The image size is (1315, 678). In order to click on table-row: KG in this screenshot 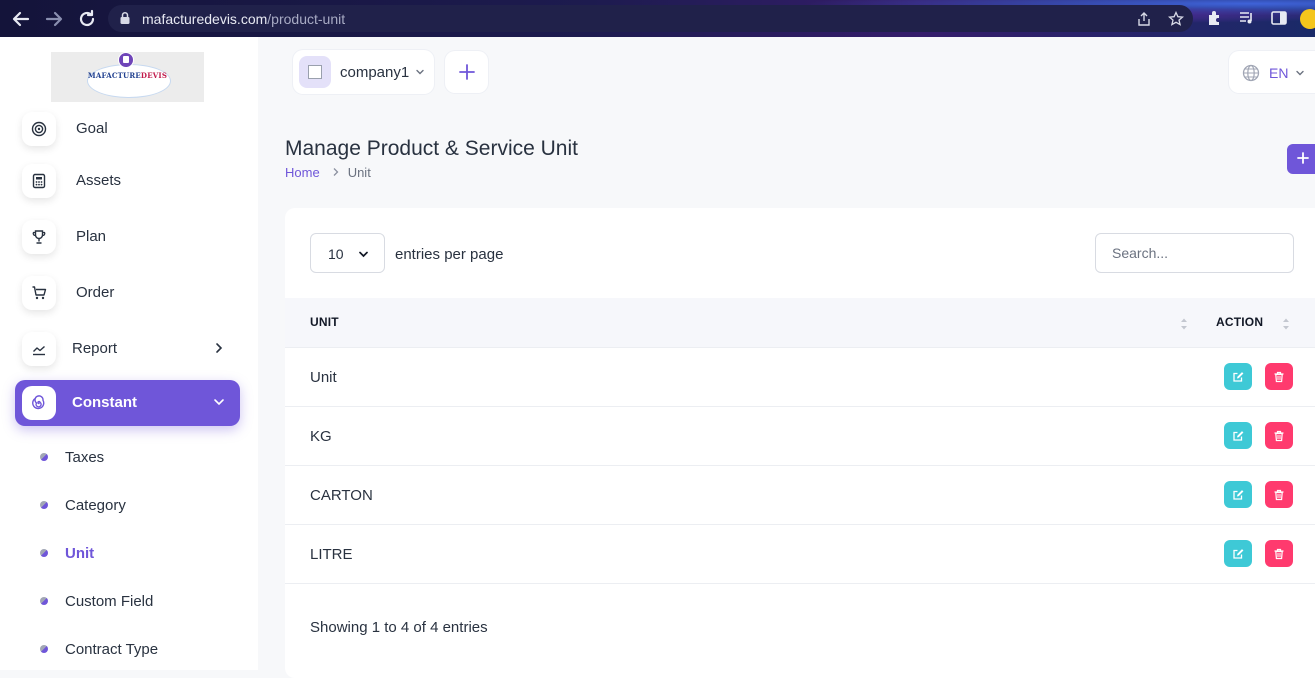, I will do `click(800, 436)`.